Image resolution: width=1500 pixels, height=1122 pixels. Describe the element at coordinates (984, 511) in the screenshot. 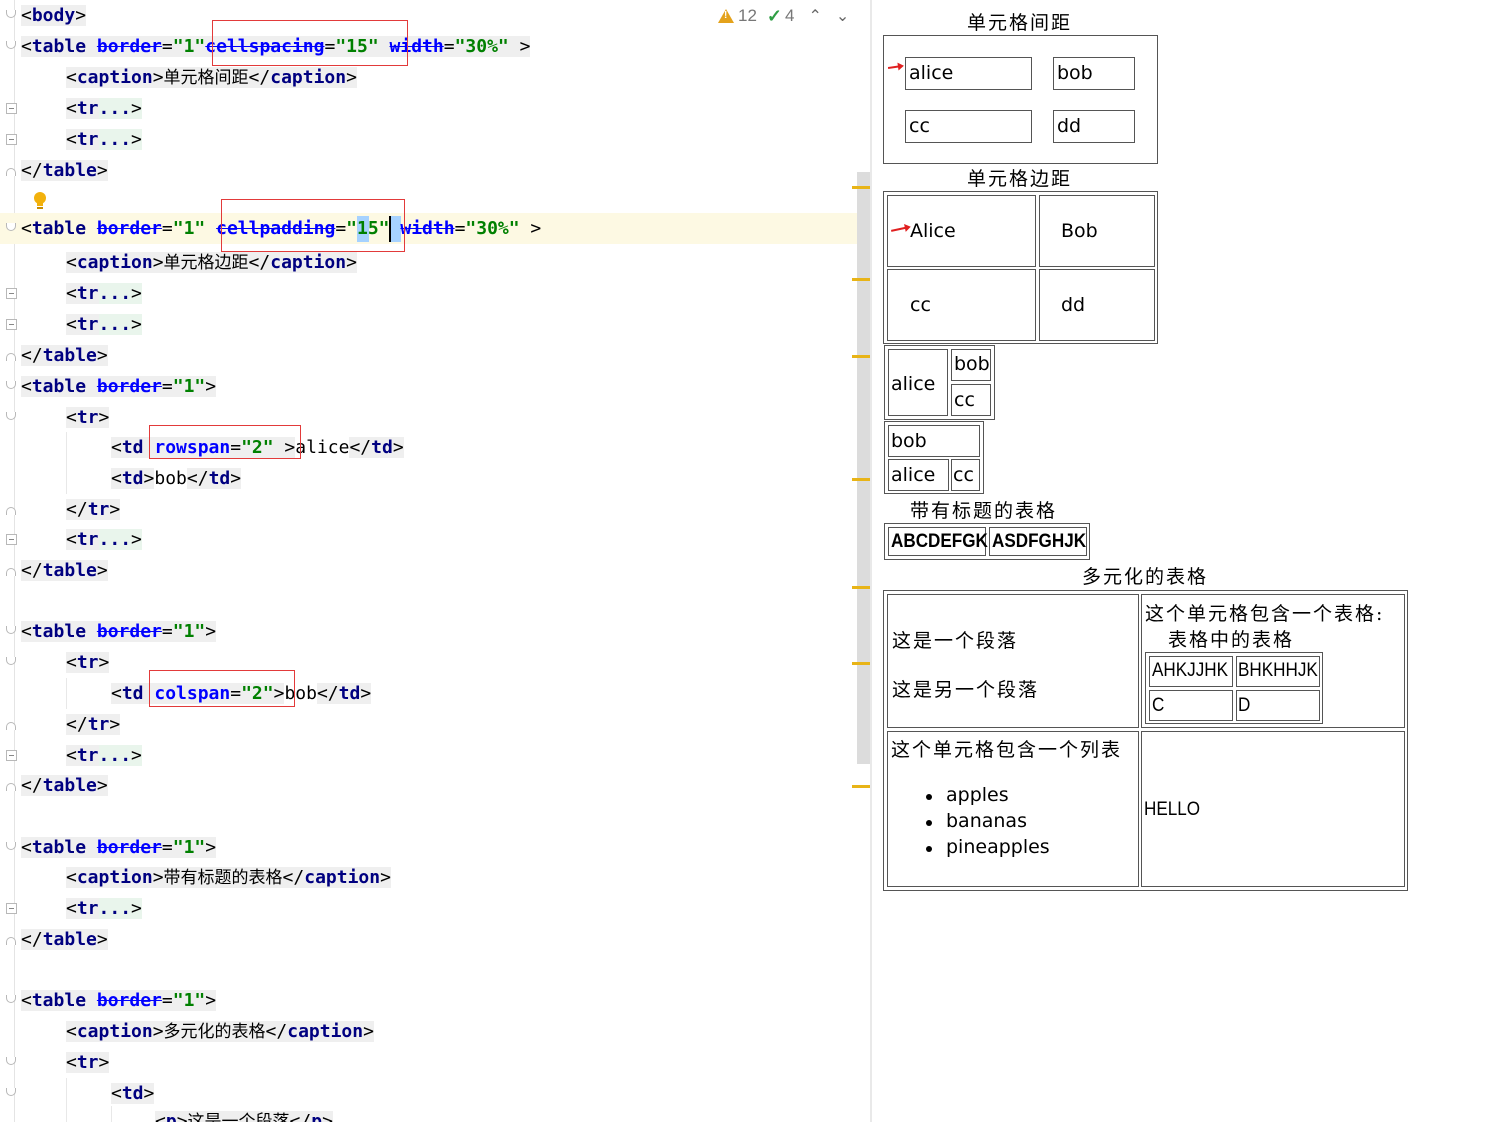

I see `table-caption: 带有标题的表格` at that location.